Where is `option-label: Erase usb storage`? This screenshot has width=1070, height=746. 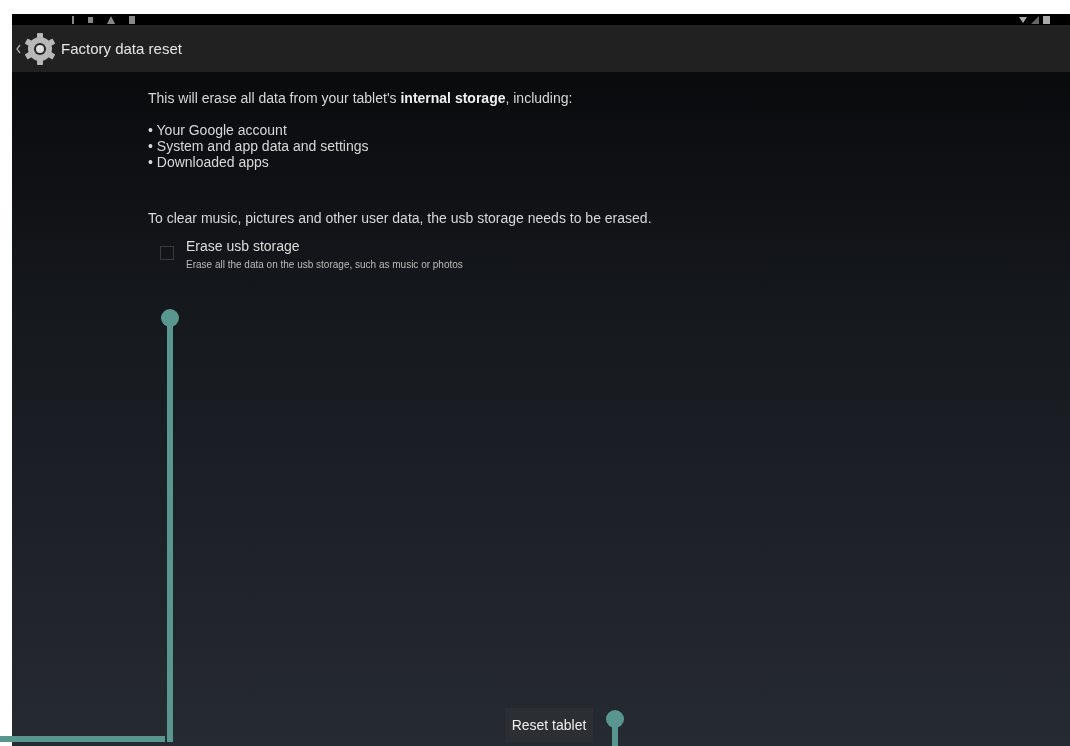 option-label: Erase usb storage is located at coordinates (243, 246).